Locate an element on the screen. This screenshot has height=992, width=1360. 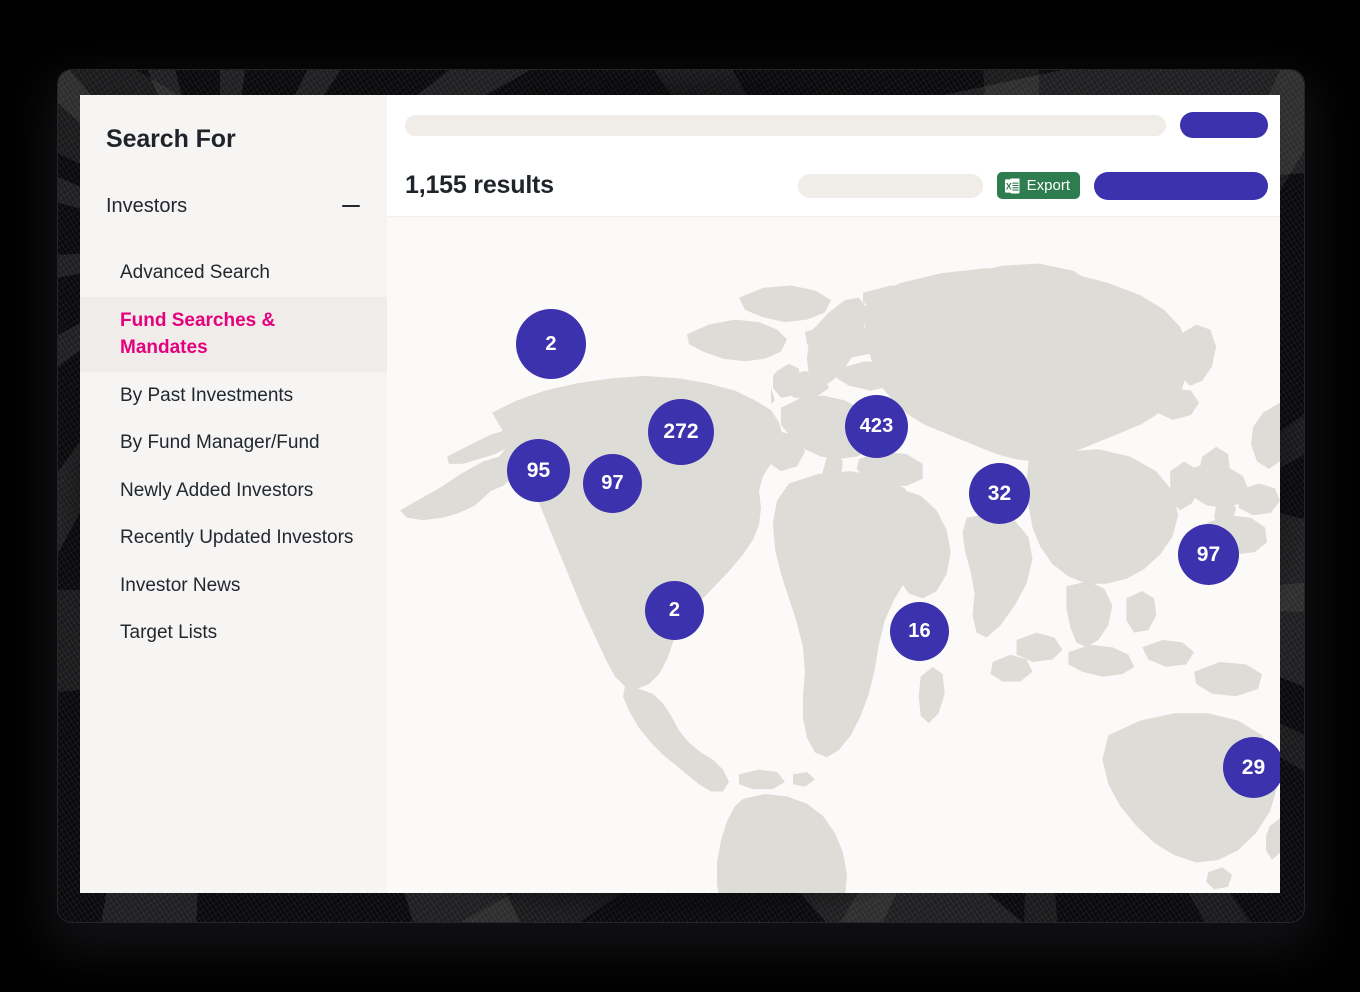
map-bubble: 272 is located at coordinates (681, 432).